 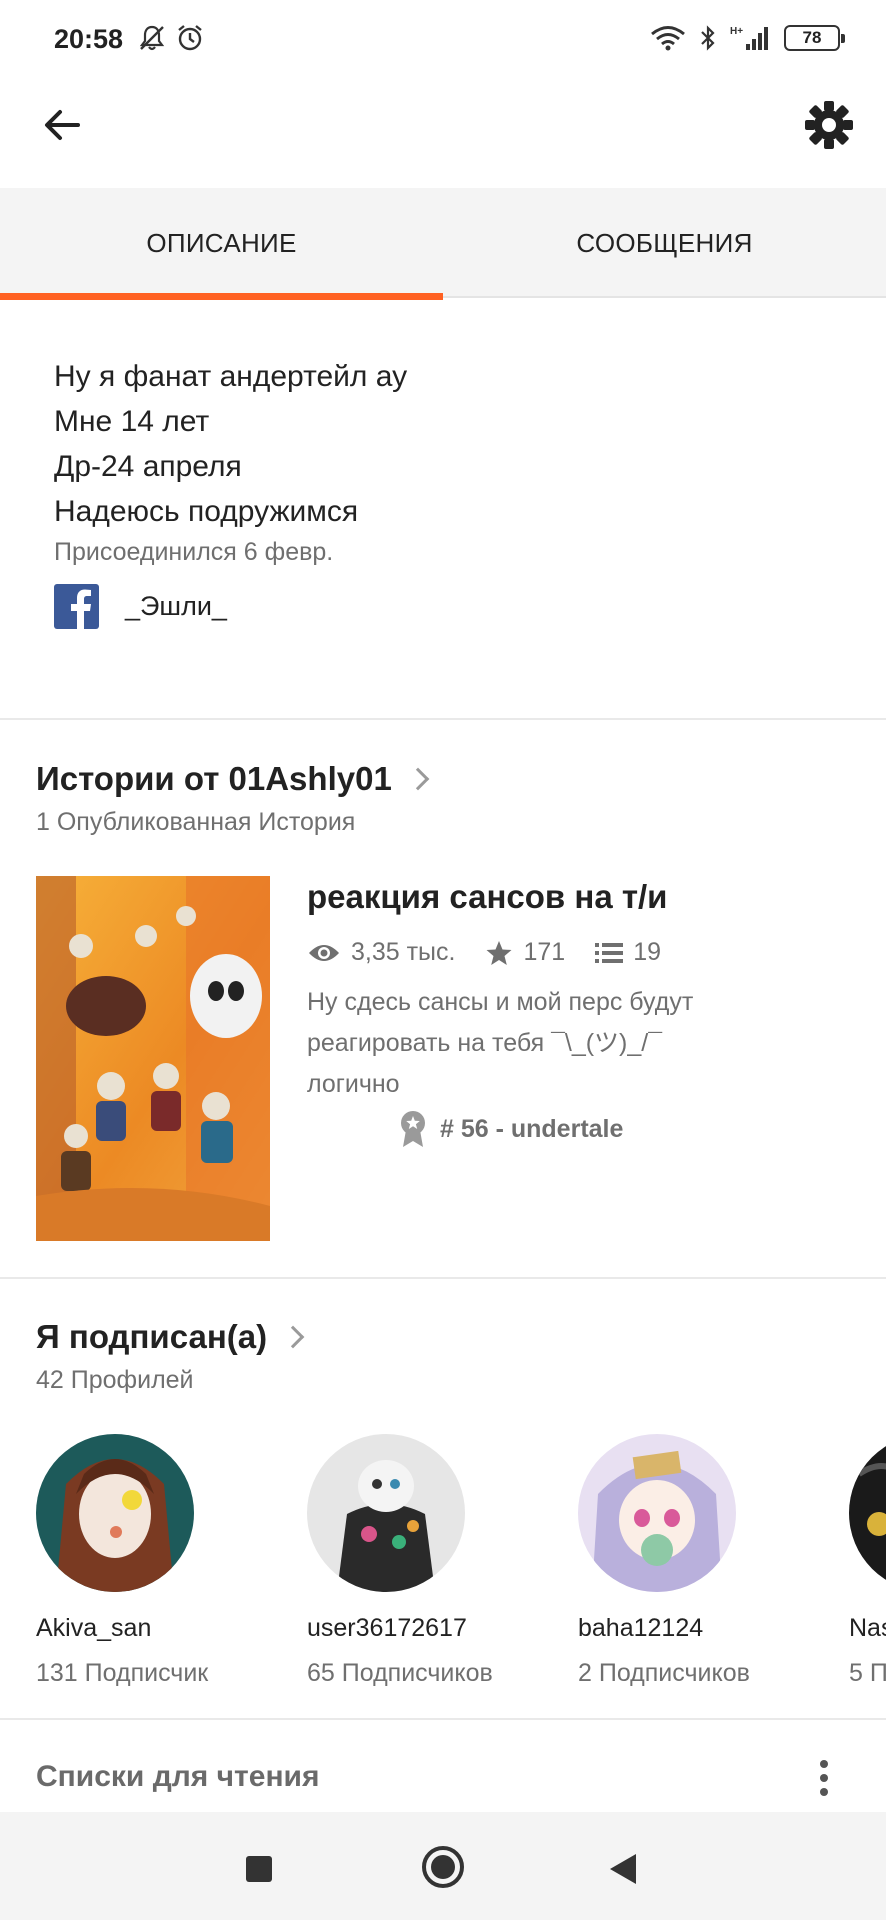 I want to click on story-cover, so click(x=153, y=1058).